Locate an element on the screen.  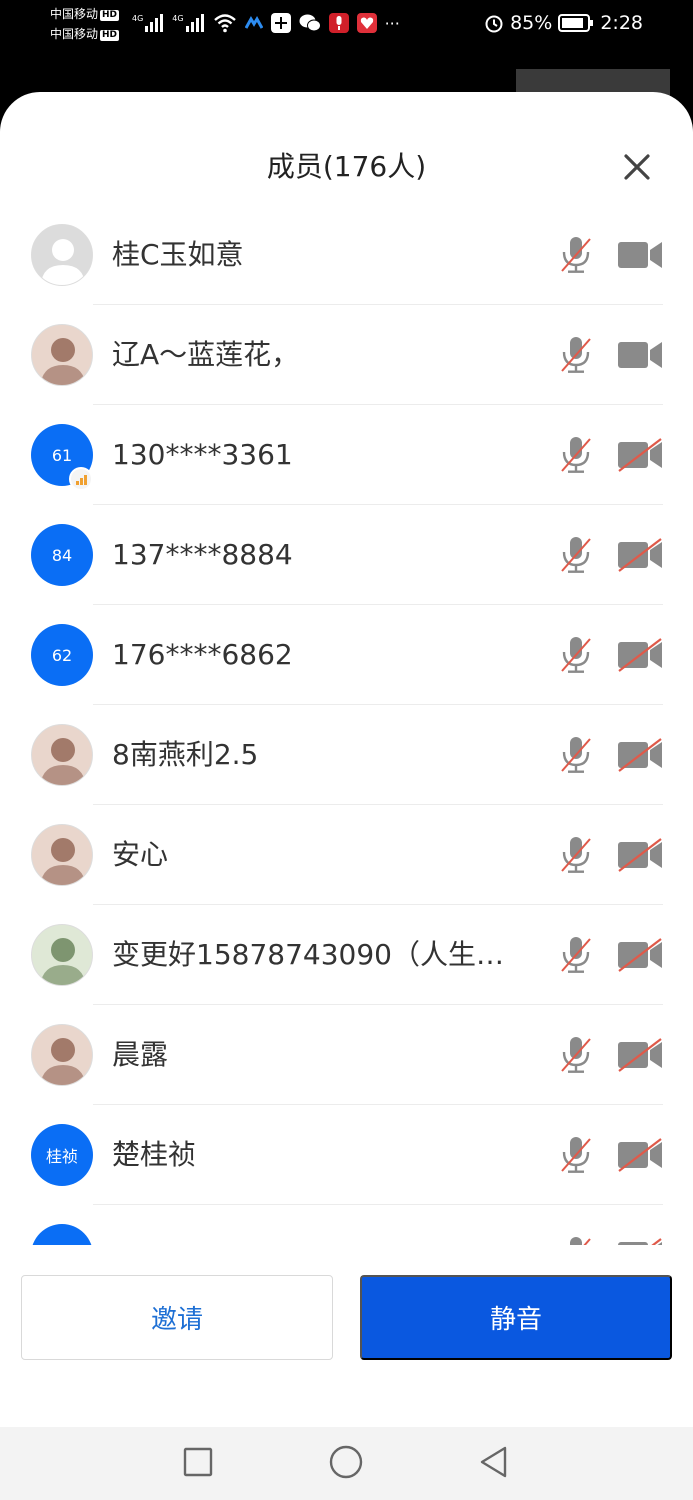
member-row: 辽A～蓝莲花， is located at coordinates (346, 355).